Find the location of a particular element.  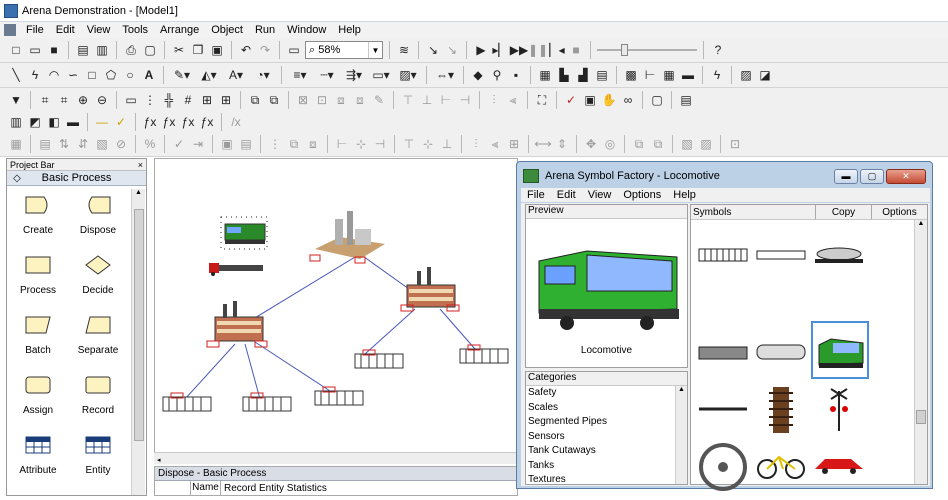

zoom-fit-icon: ⌗ is located at coordinates (64, 100).